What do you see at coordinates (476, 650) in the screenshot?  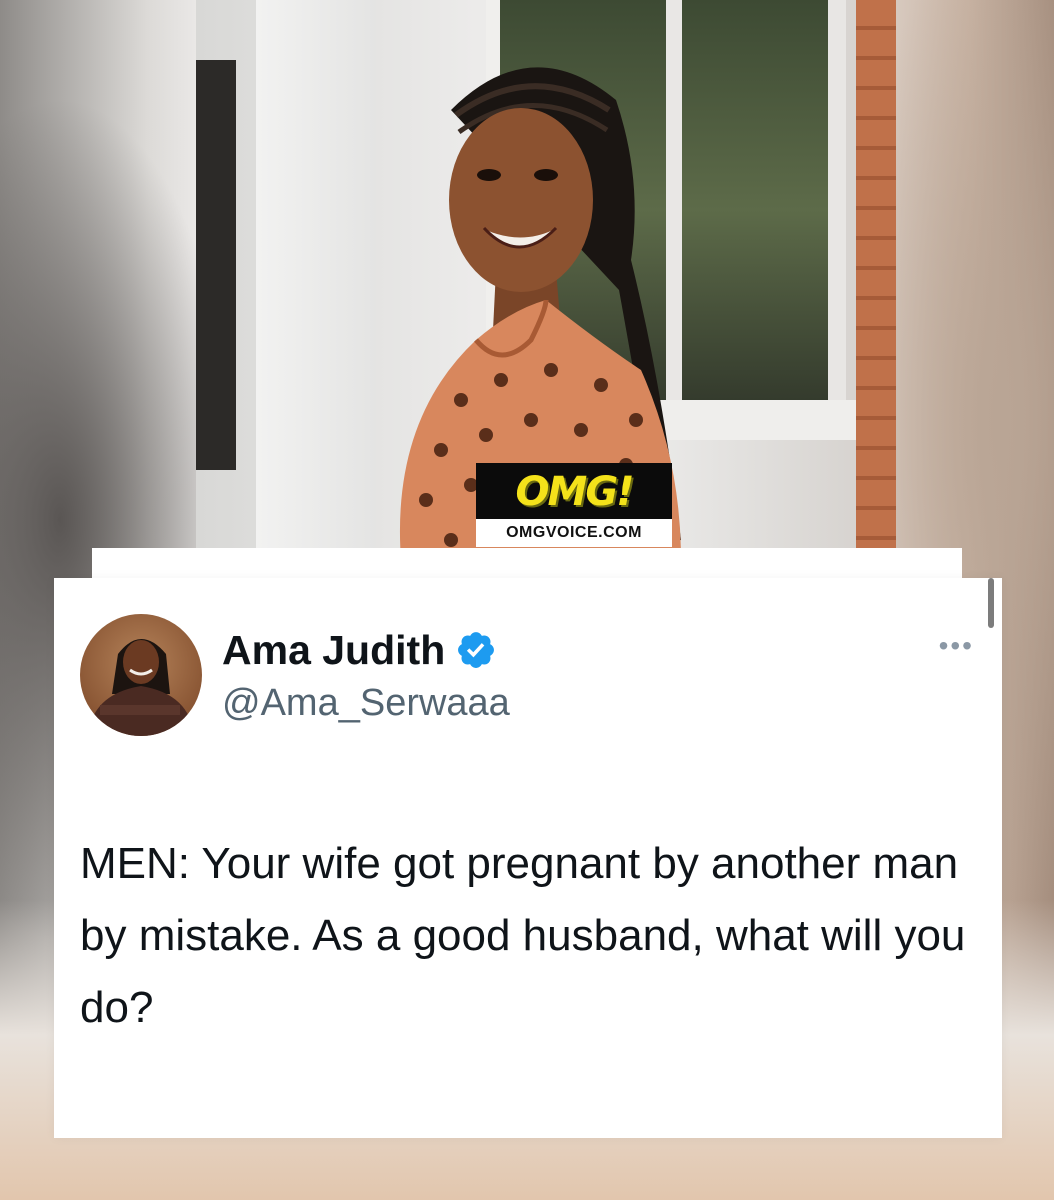 I see `verified-badge-icon` at bounding box center [476, 650].